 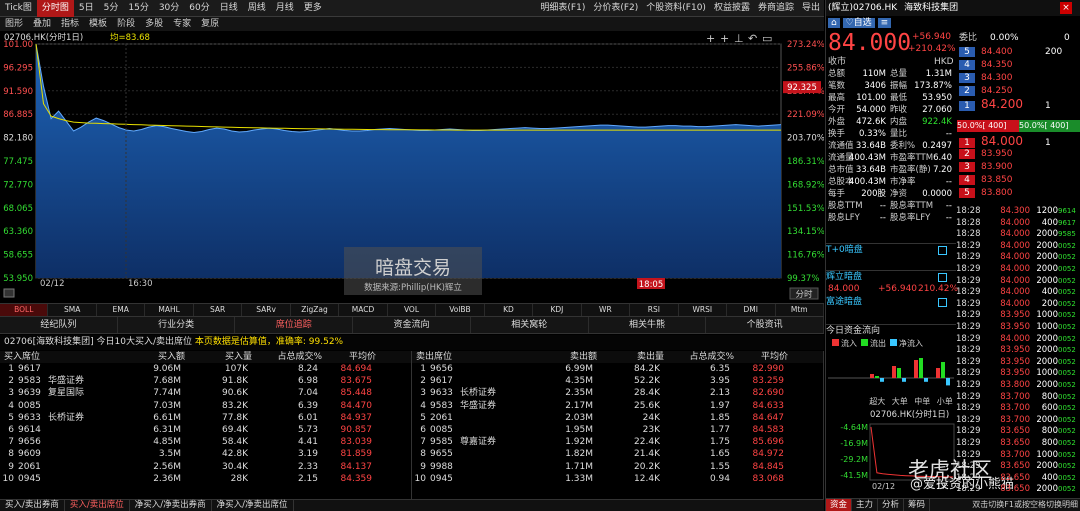 What do you see at coordinates (776, 8) in the screenshot?
I see `tool-button-4: 券商追踪` at bounding box center [776, 8].